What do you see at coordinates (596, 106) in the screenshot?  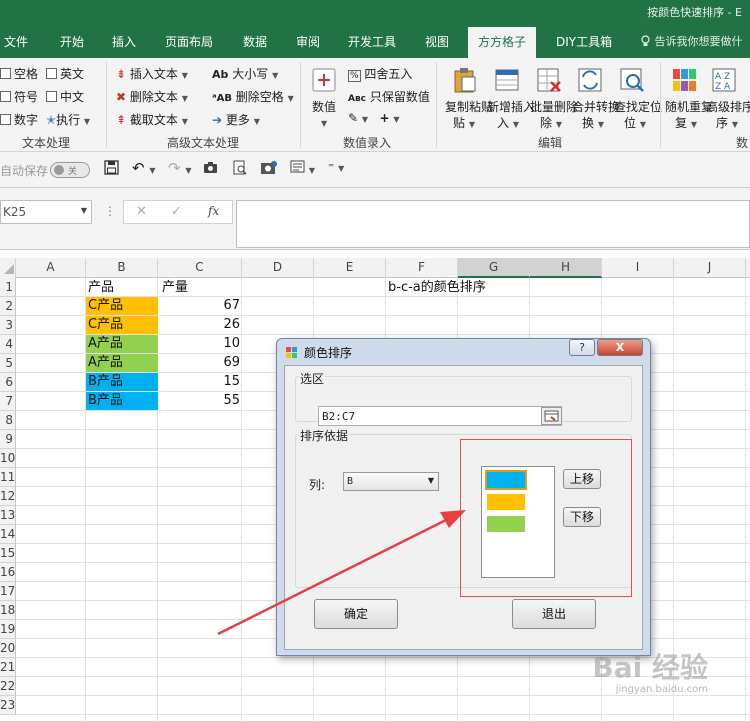 I see `merge-convert-button: 合并转换` at bounding box center [596, 106].